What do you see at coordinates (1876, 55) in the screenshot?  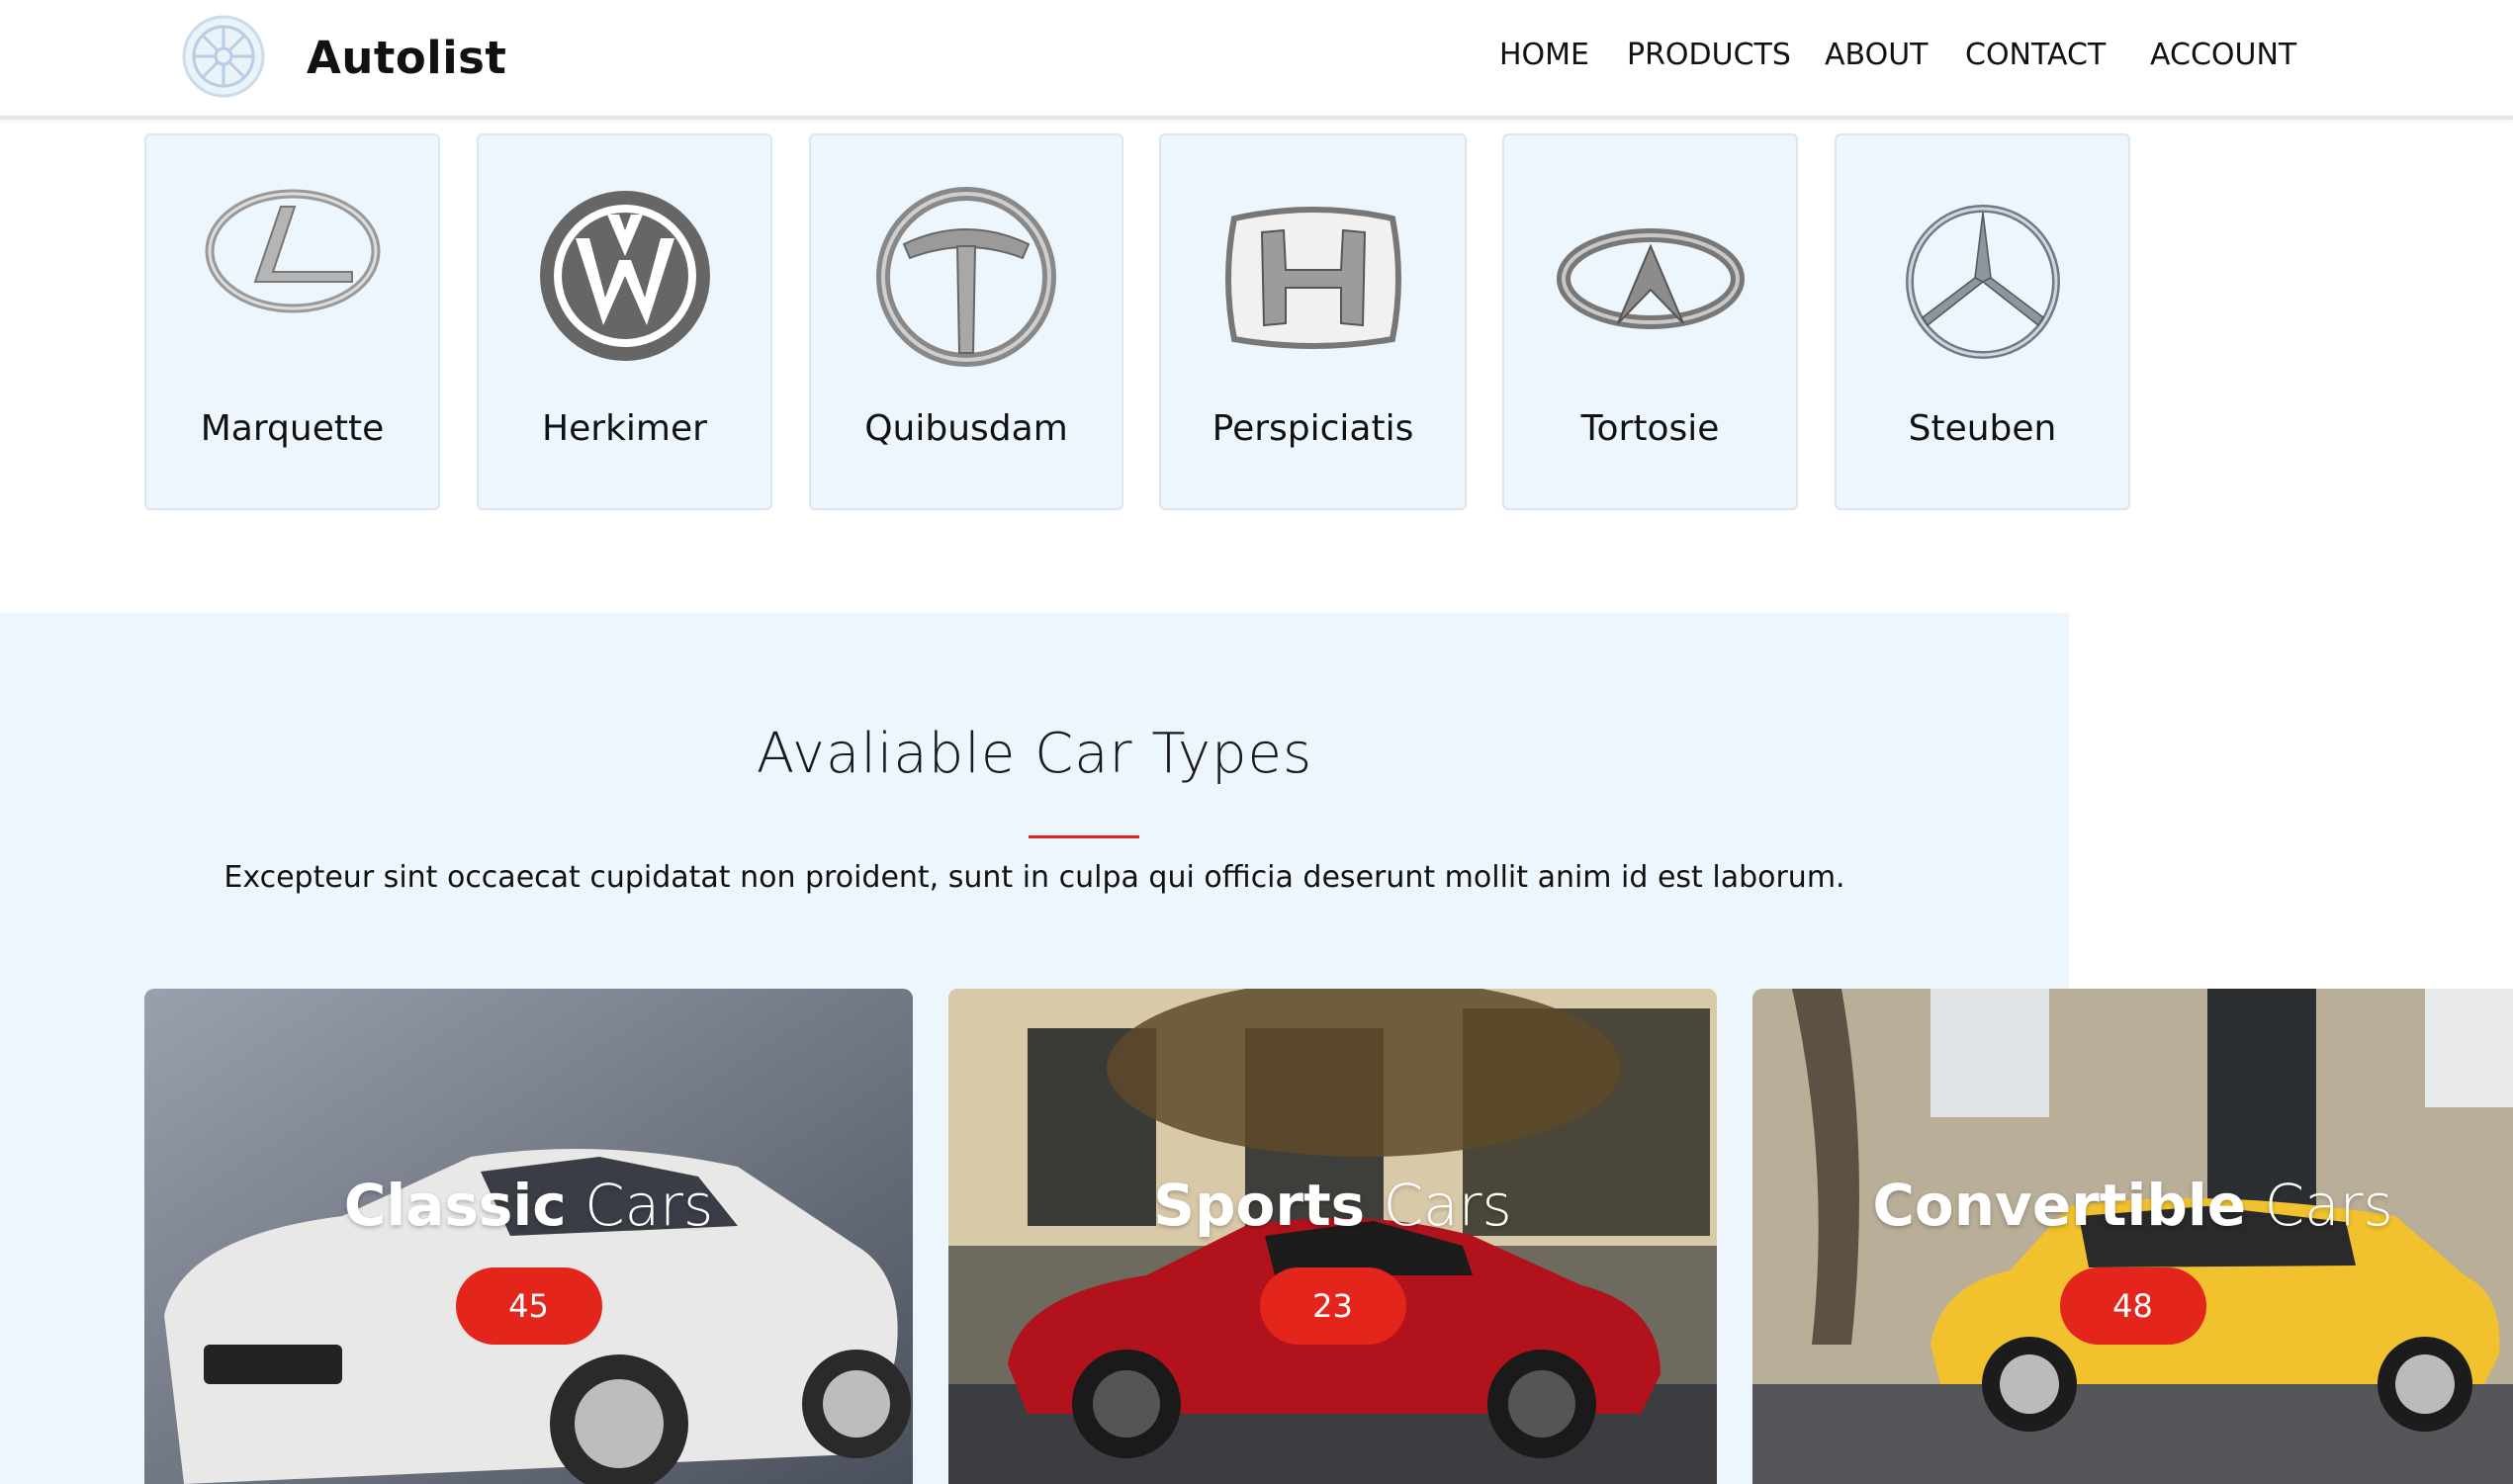 I see `nav-about: ABOUT` at bounding box center [1876, 55].